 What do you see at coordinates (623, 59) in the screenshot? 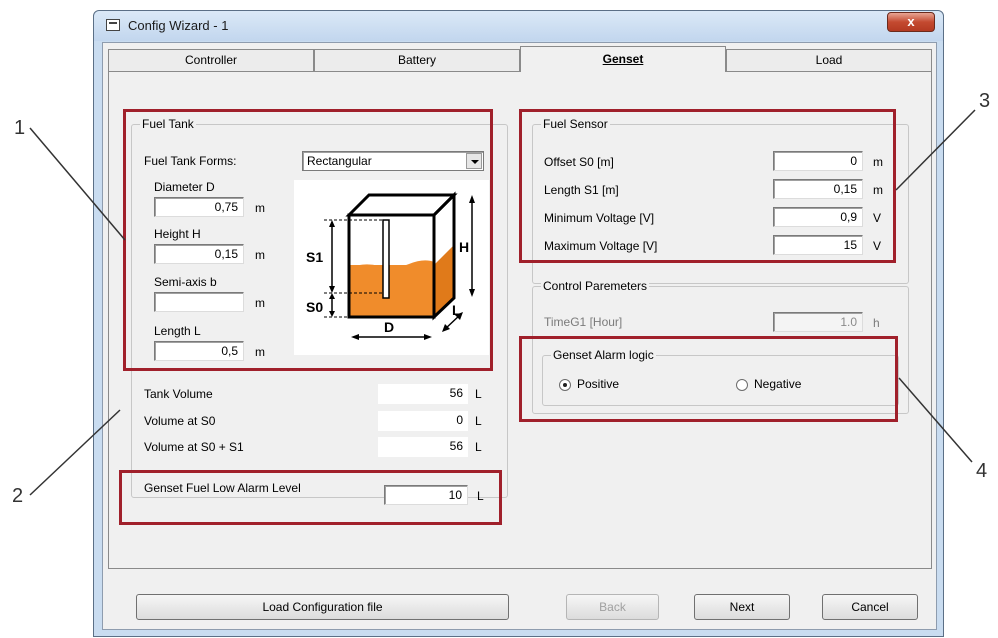
I see `tab-genset: Genset` at bounding box center [623, 59].